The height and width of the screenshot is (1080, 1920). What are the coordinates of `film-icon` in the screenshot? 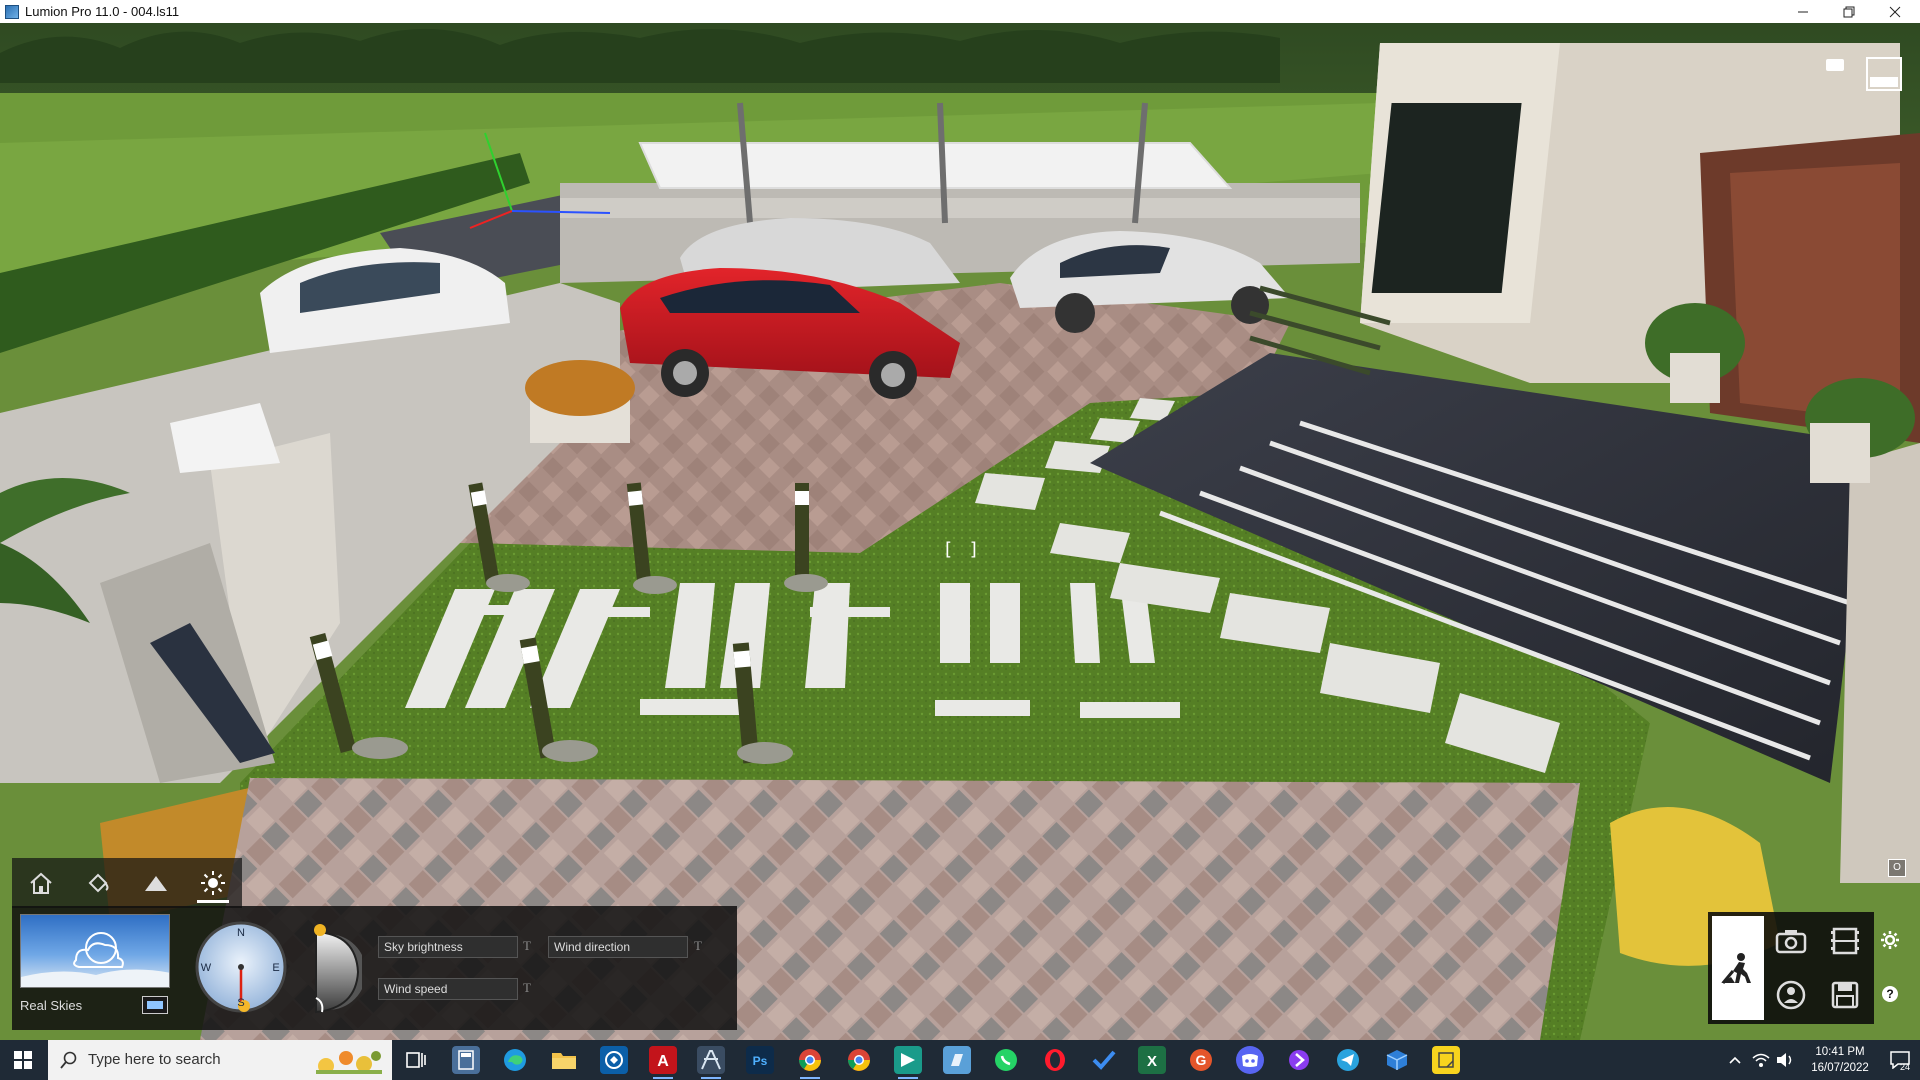 It's located at (1845, 941).